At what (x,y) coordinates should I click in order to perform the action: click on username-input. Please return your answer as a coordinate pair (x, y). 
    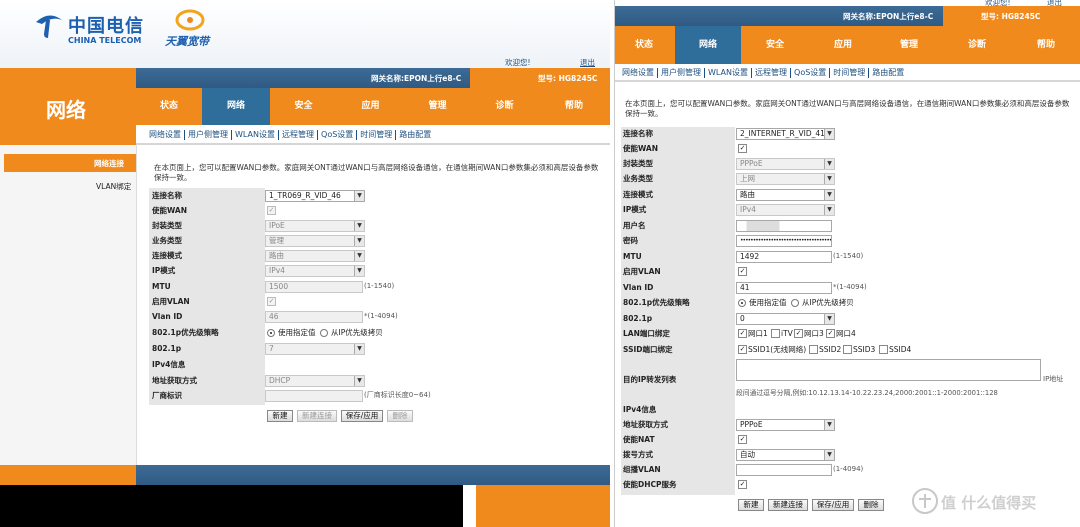
    Looking at the image, I should click on (784, 226).